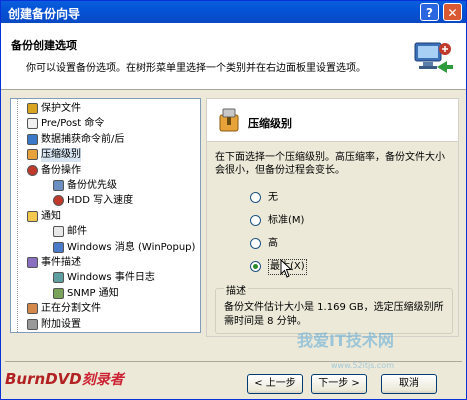 The image size is (467, 400). What do you see at coordinates (61, 108) in the screenshot?
I see `tree-item-label: 保护文件` at bounding box center [61, 108].